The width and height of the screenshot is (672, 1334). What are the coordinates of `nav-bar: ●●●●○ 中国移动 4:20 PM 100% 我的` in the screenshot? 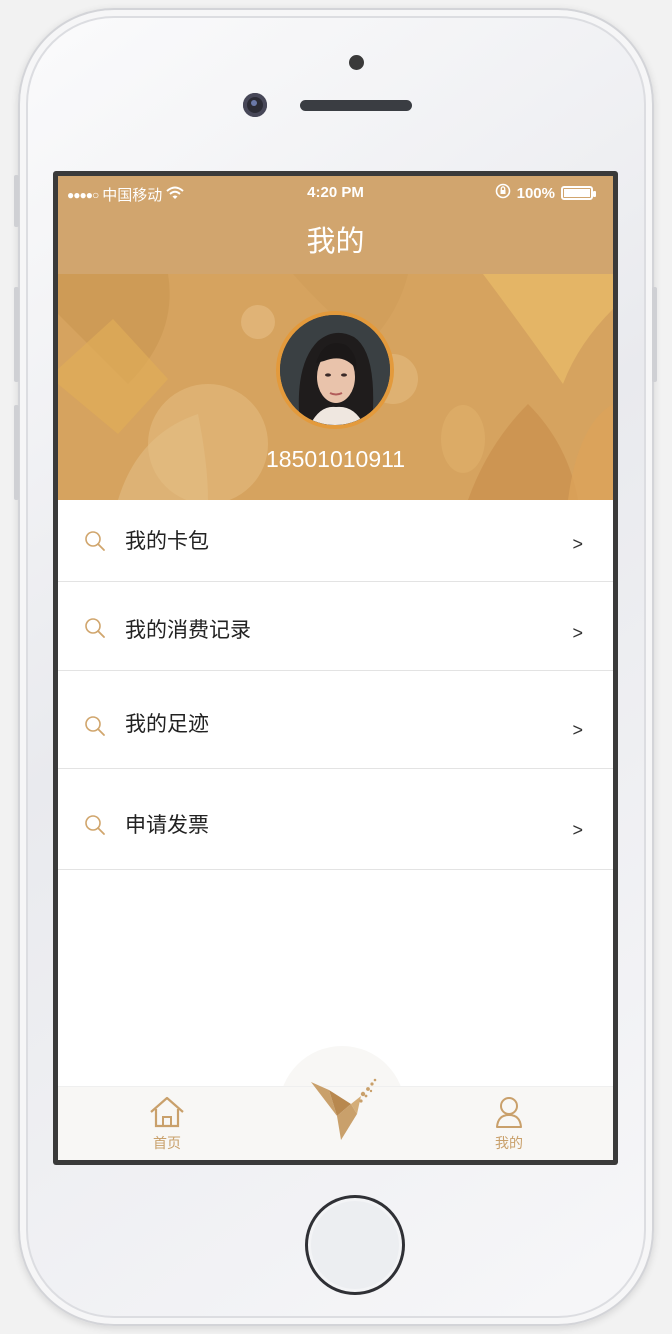 It's located at (335, 225).